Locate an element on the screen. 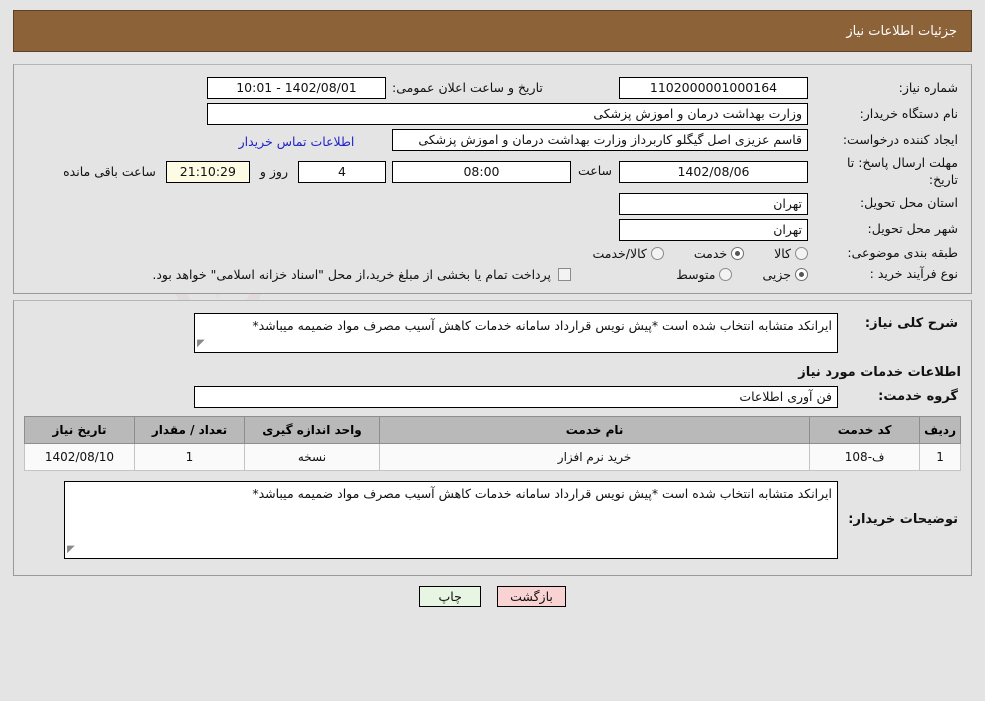  remaining-time-label: ساعت باقی مانده is located at coordinates (109, 172).